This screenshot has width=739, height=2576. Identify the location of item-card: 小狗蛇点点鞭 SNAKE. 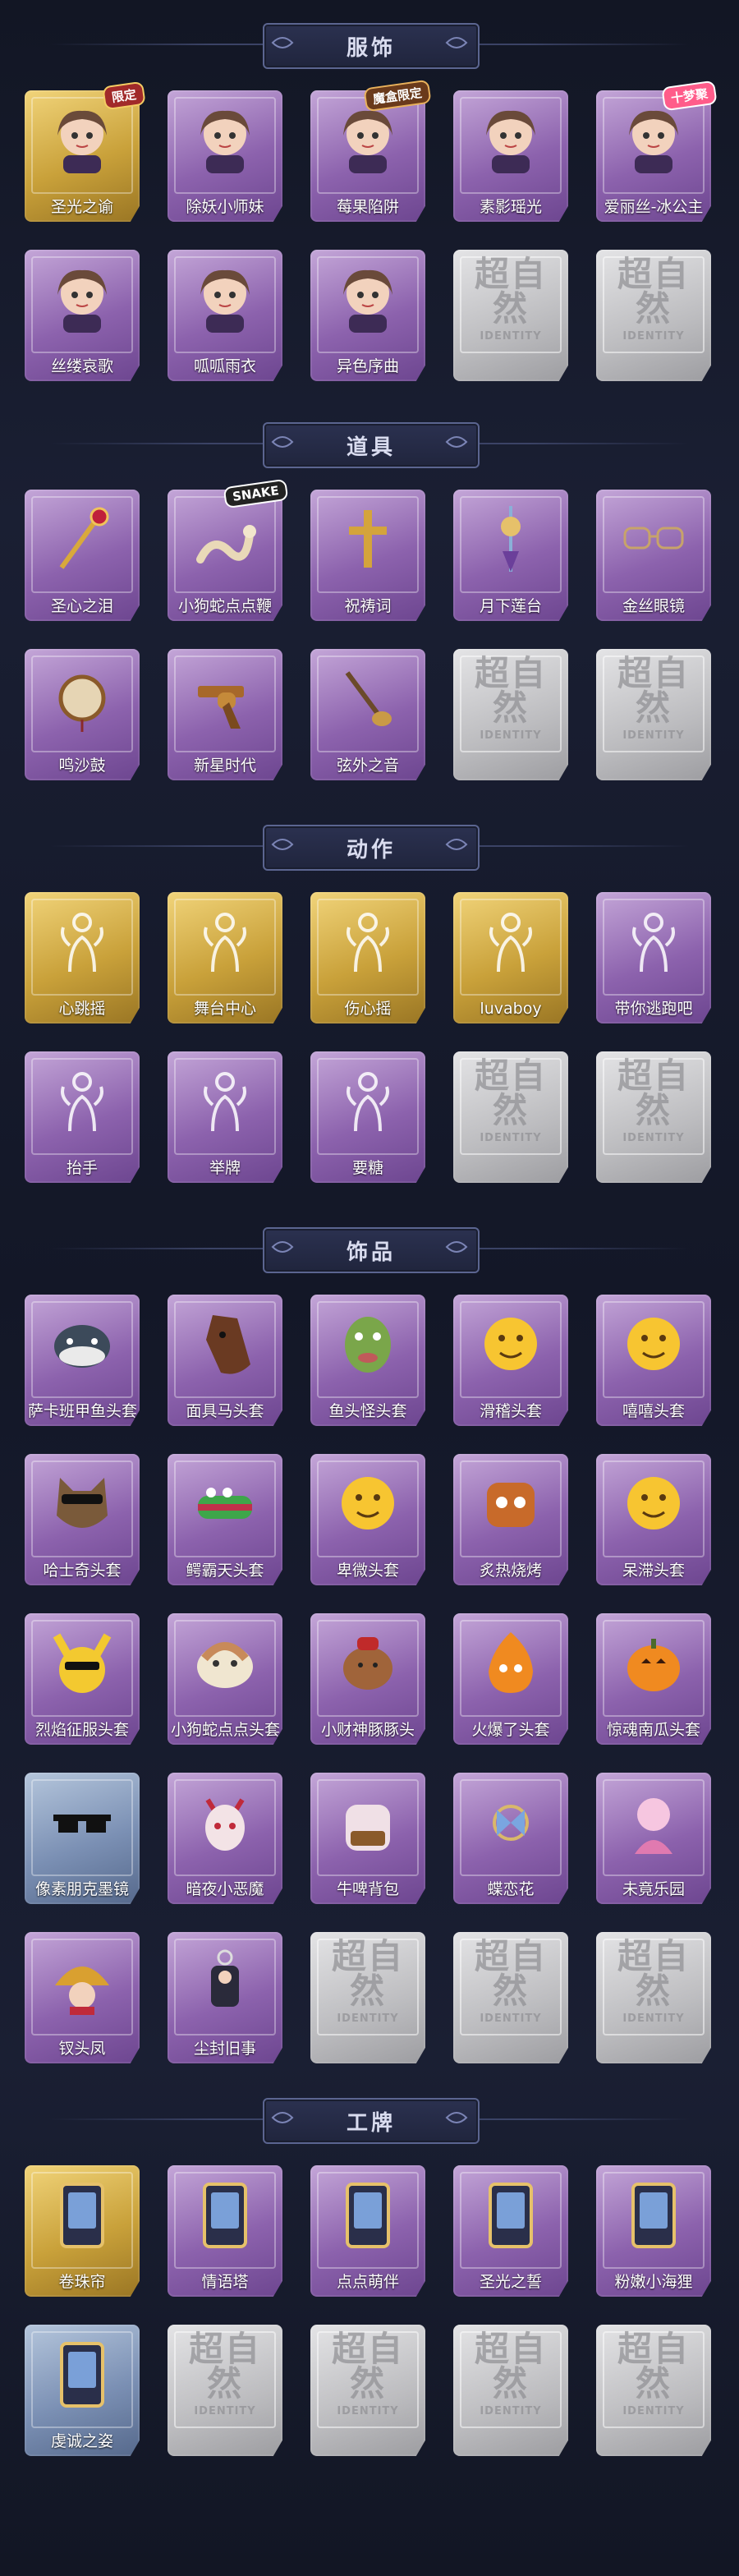
(228, 549).